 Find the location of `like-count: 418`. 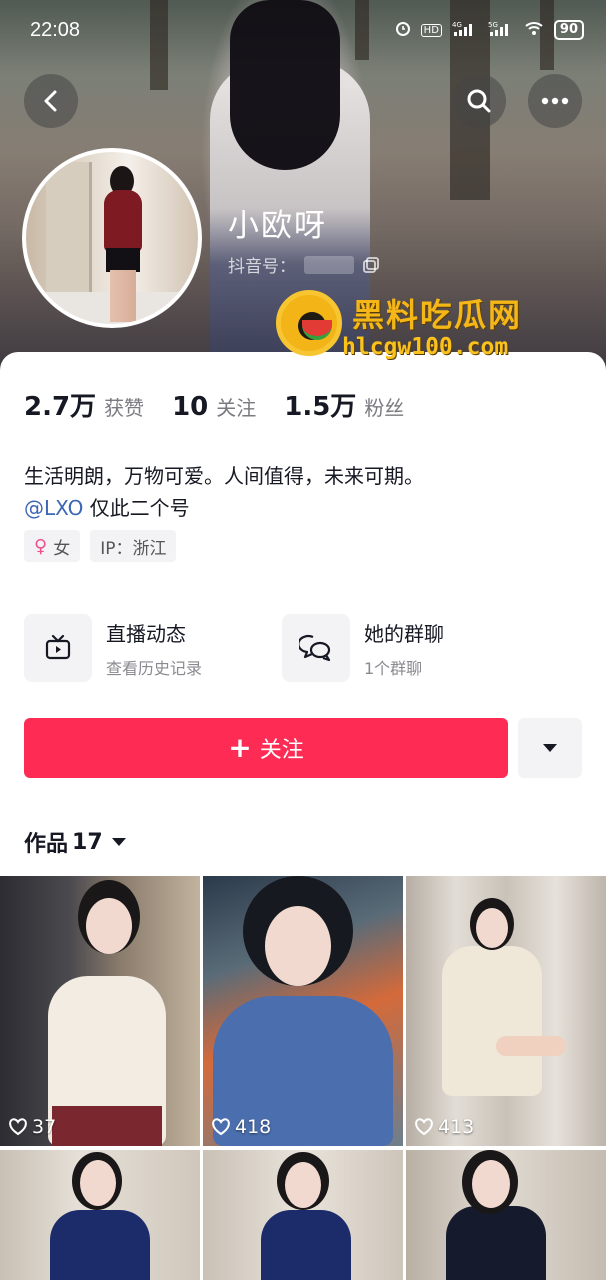

like-count: 418 is located at coordinates (241, 1127).